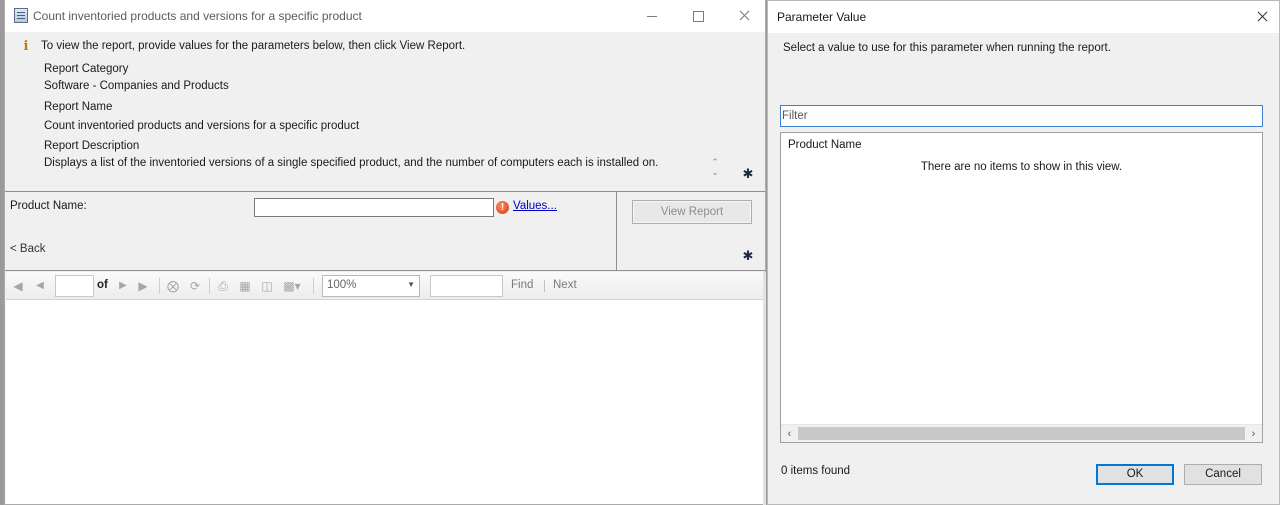 Image resolution: width=1280 pixels, height=505 pixels. What do you see at coordinates (544, 286) in the screenshot?
I see `find-next-separator` at bounding box center [544, 286].